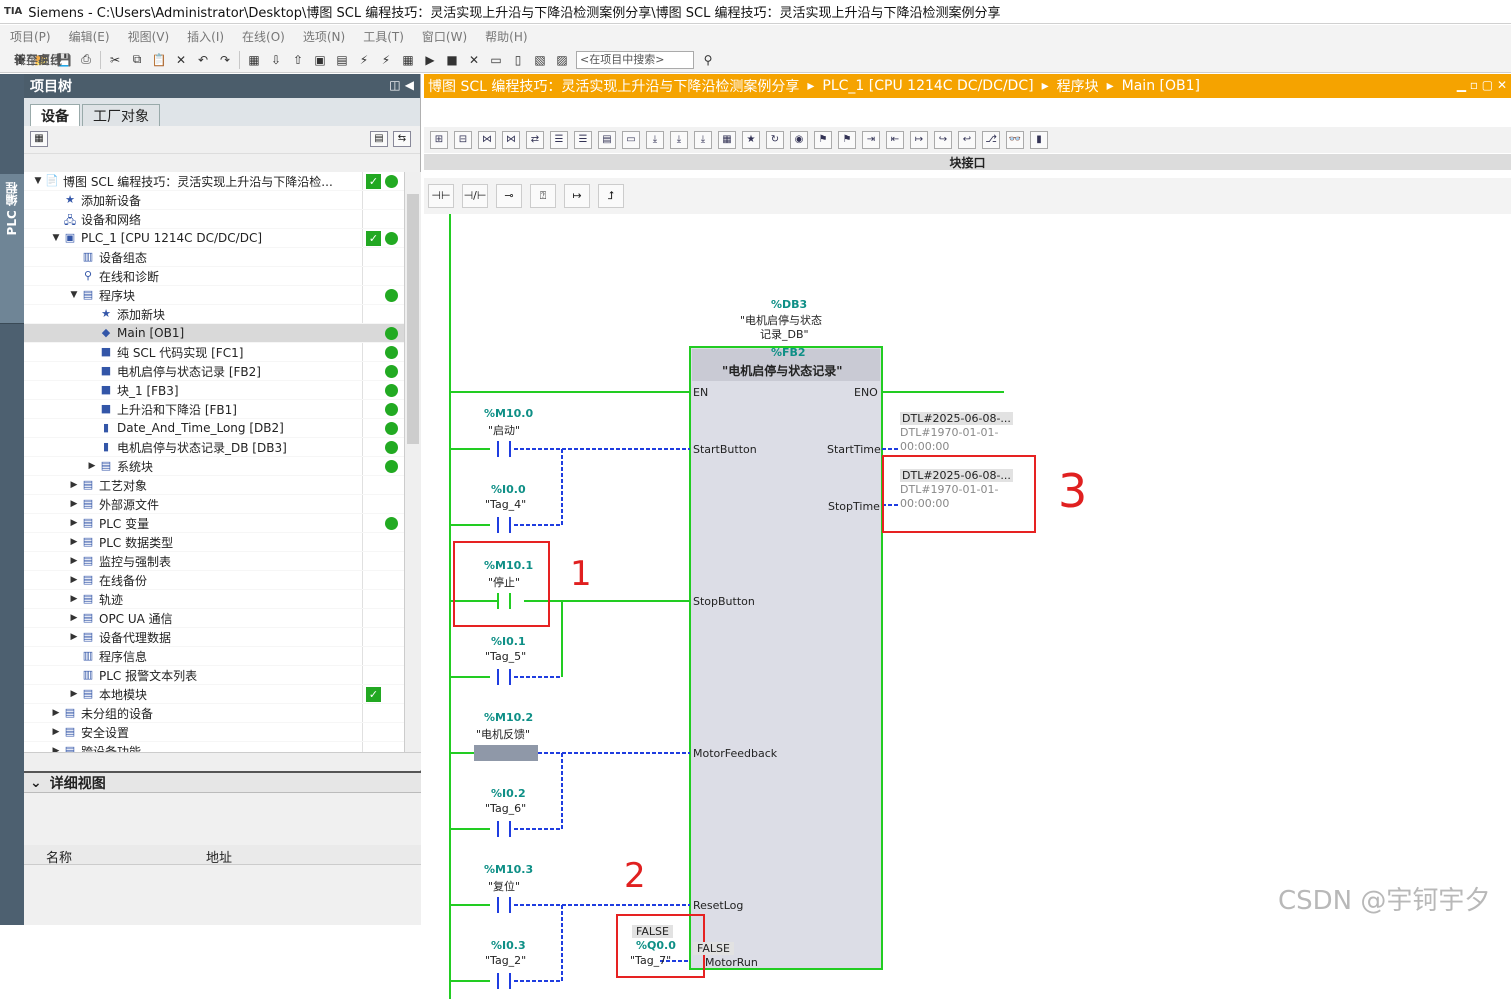 This screenshot has width=1511, height=999. I want to click on breadcrumb-plc: PLC_1 [CPU 1214C DC/DC/DC], so click(927, 86).